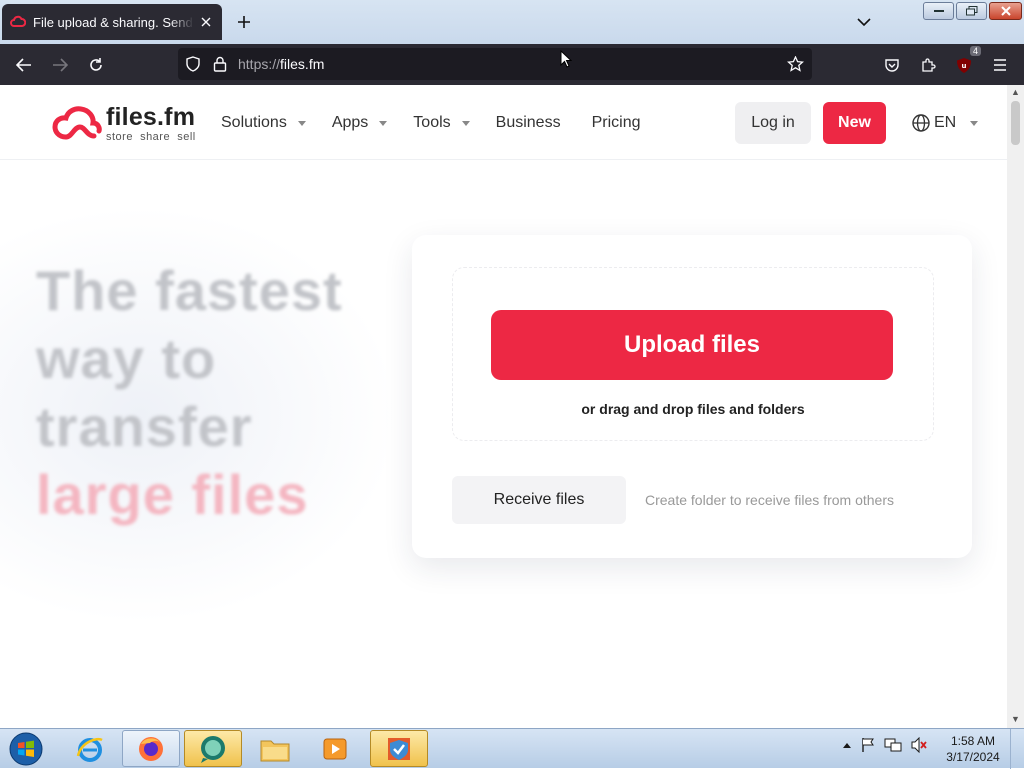 This screenshot has height=769, width=1024. I want to click on page-scrollbar: ▲ ▼, so click(1015, 406).